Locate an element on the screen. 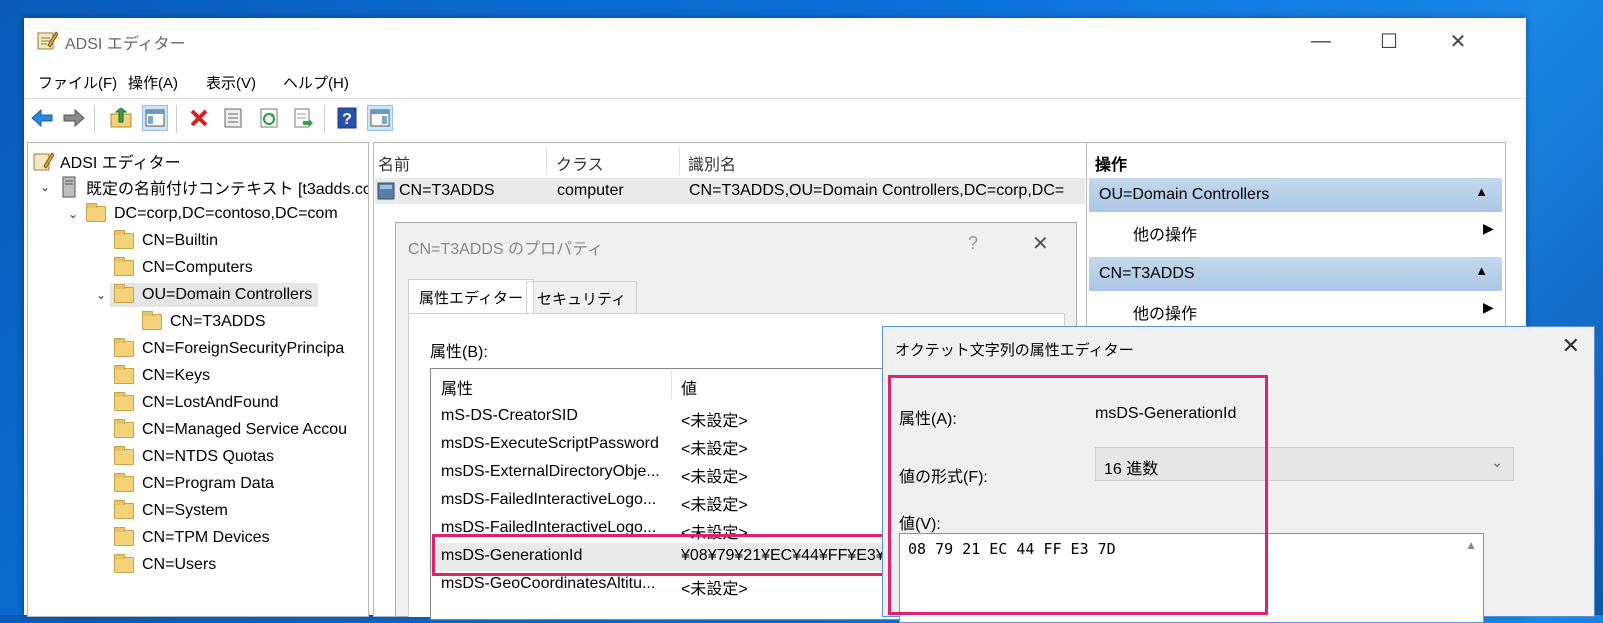 The height and width of the screenshot is (623, 1603). adsi-edit-icon is located at coordinates (47, 40).